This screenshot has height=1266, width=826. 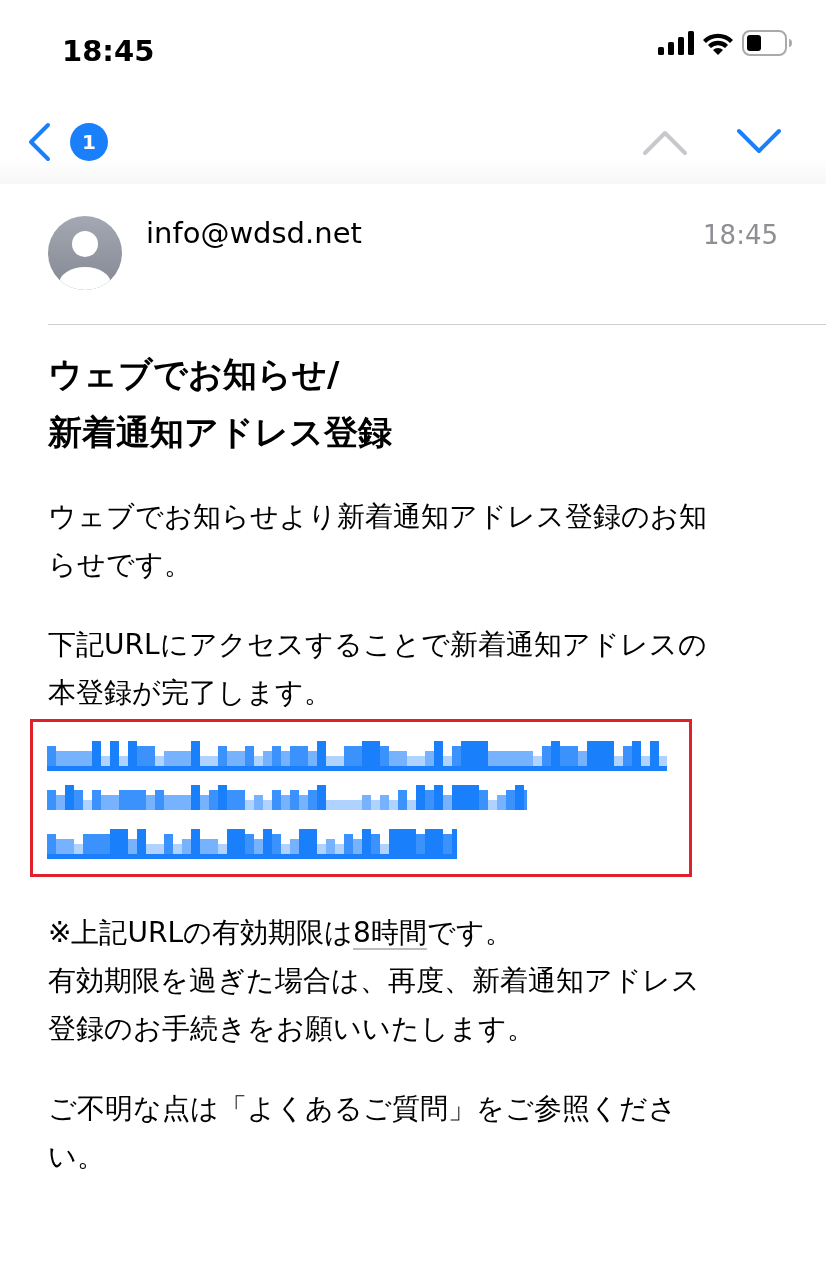 I want to click on next-message-button, so click(x=759, y=142).